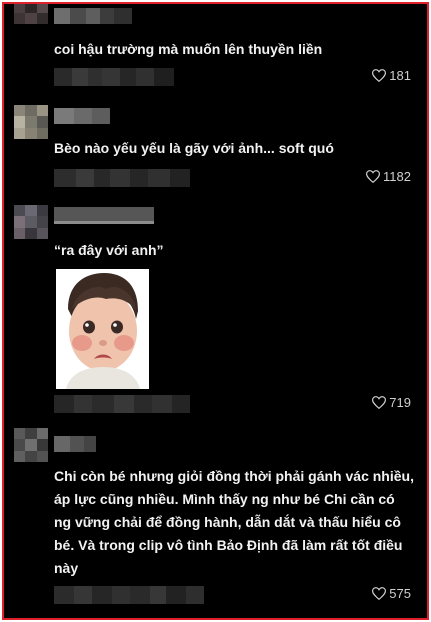 This screenshot has height=622, width=431. What do you see at coordinates (400, 75) in the screenshot?
I see `like-count: 181` at bounding box center [400, 75].